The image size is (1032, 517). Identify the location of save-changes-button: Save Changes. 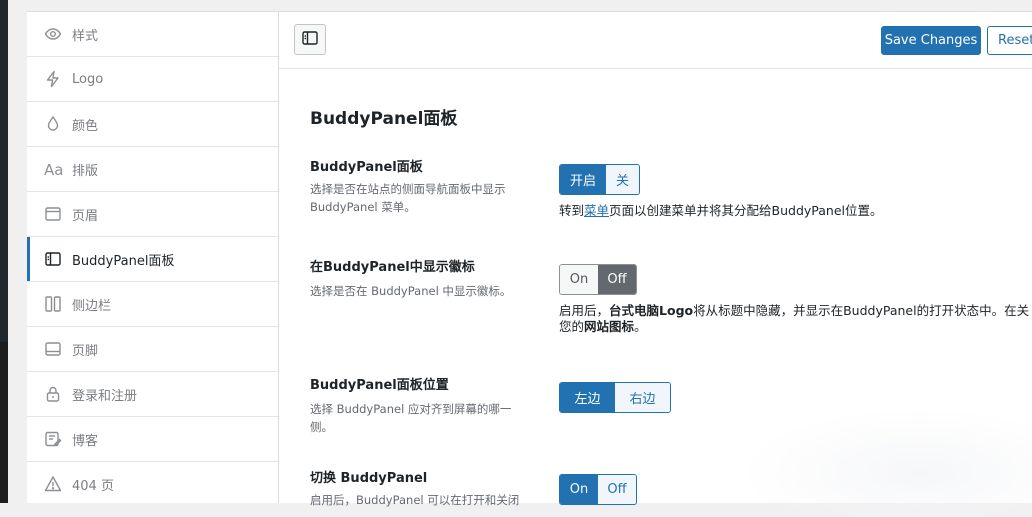
(931, 40).